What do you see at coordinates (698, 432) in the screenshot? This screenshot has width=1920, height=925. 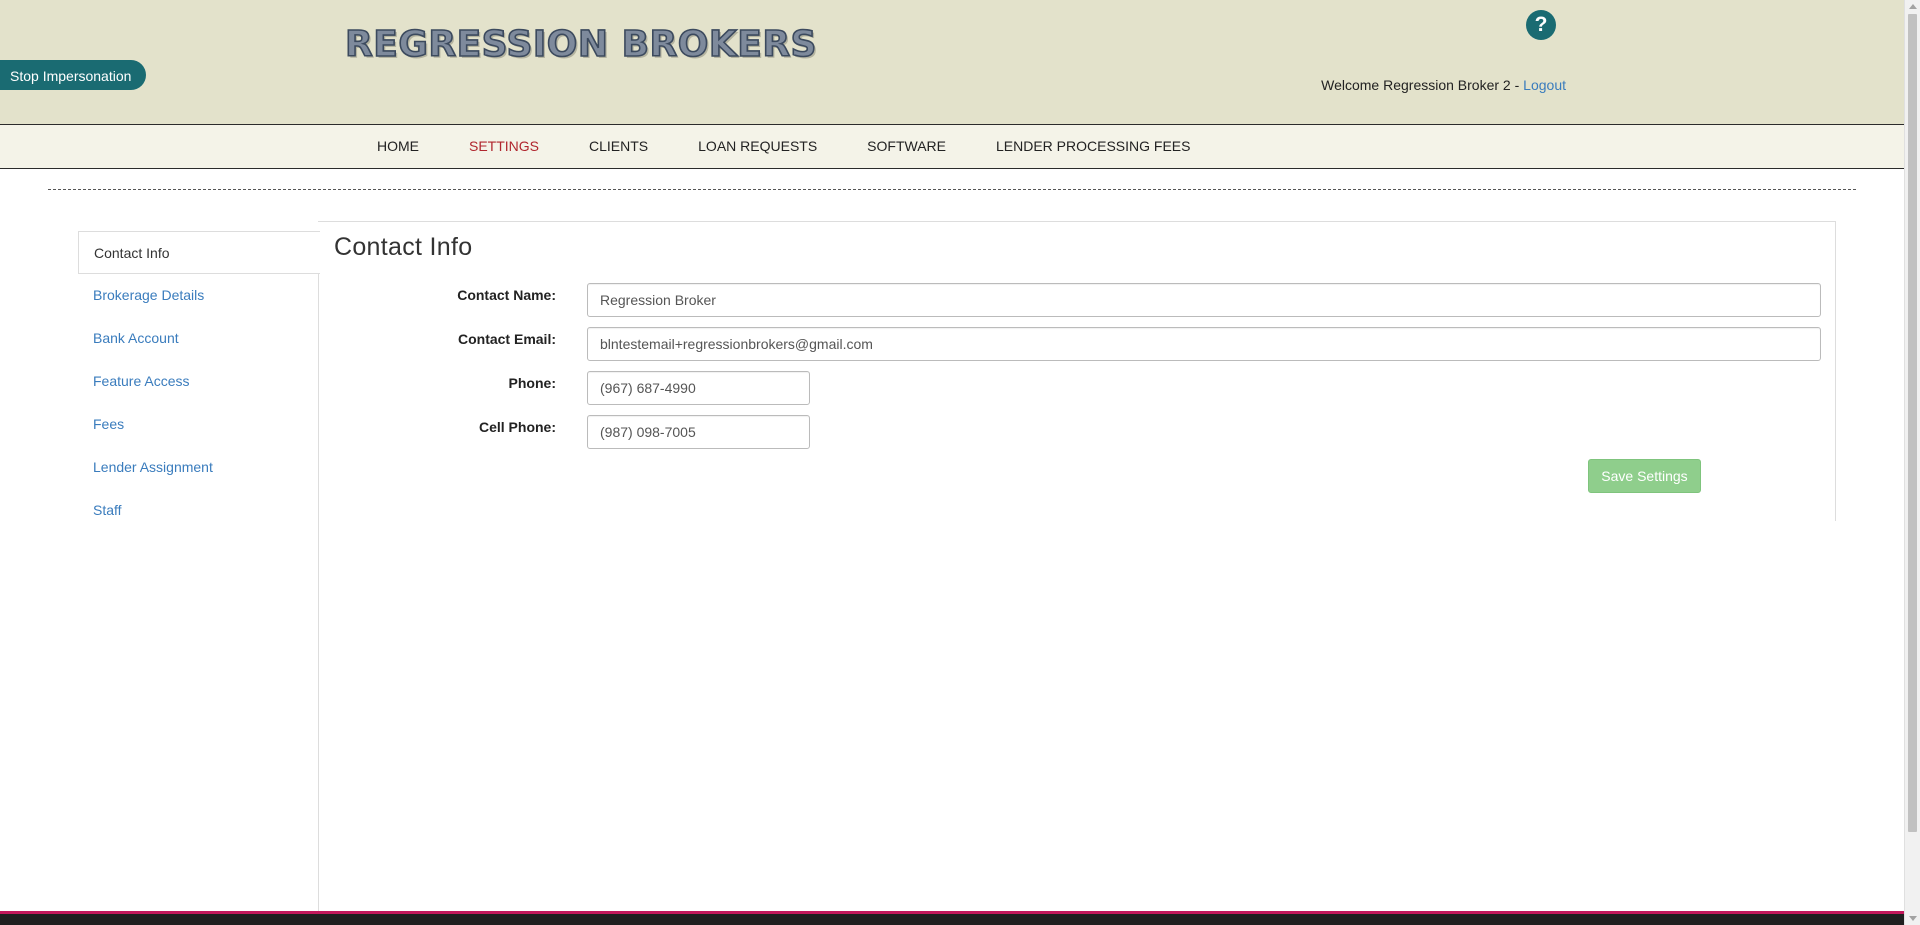 I see `cell-phone-input` at bounding box center [698, 432].